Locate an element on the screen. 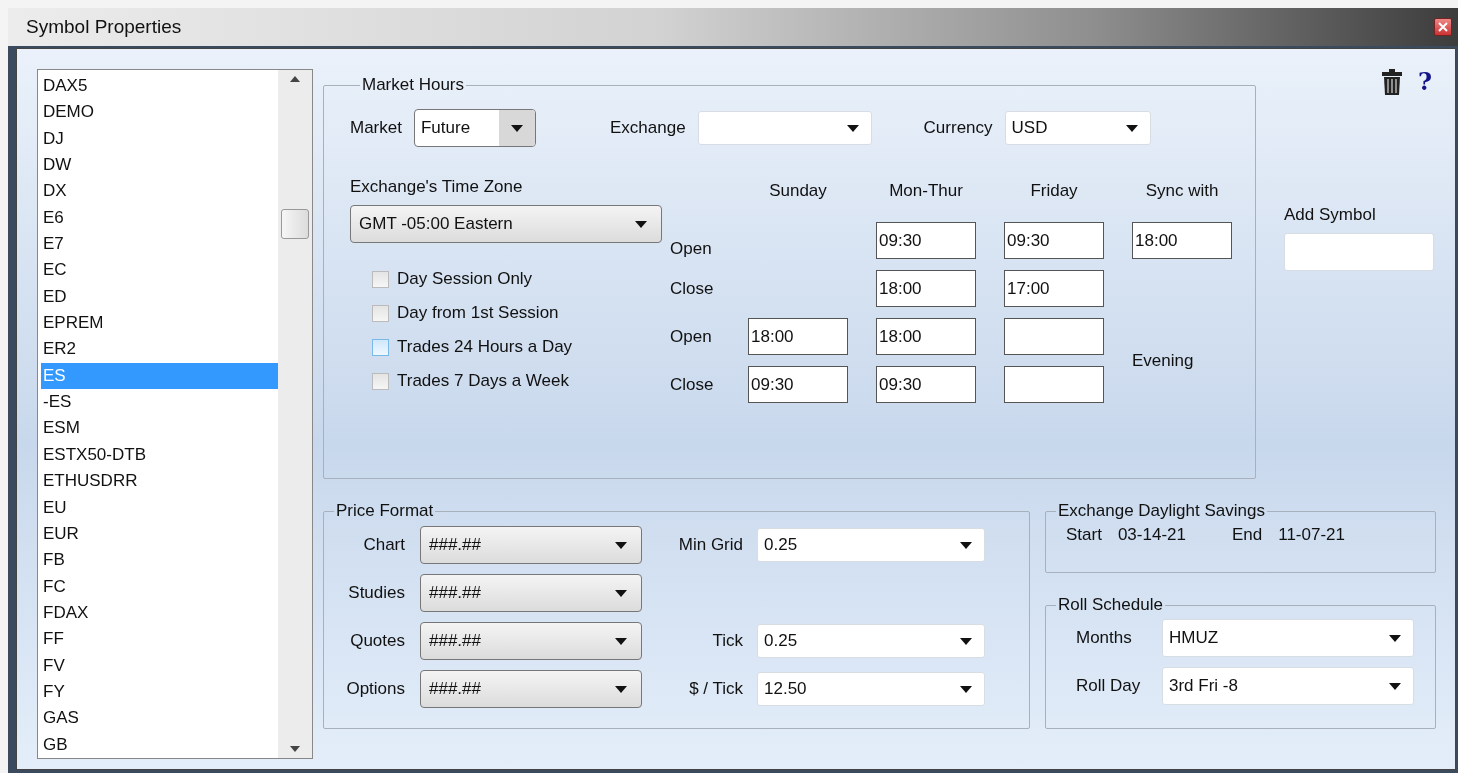 The height and width of the screenshot is (773, 1458). symbol-list-item: DEMO is located at coordinates (159, 112).